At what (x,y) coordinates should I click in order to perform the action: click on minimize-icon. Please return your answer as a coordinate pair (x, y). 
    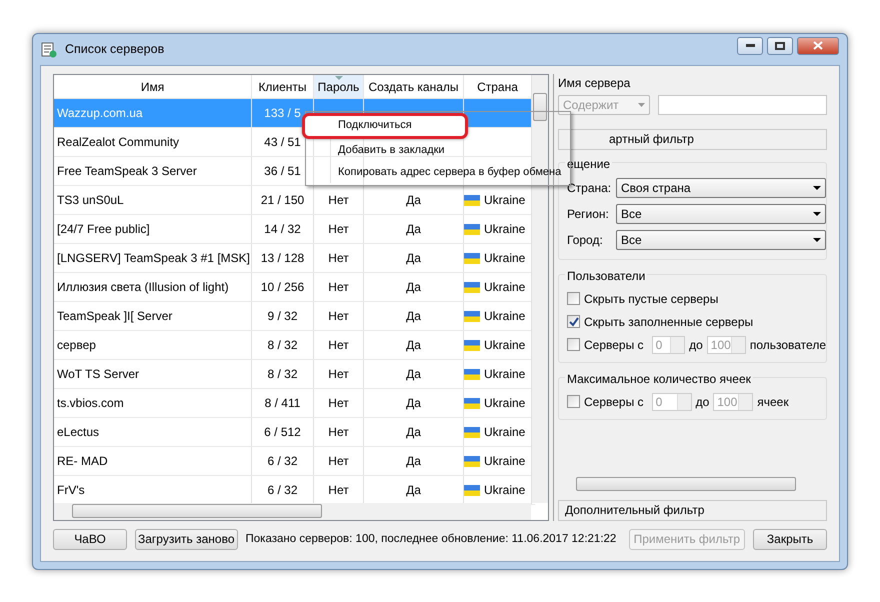
    Looking at the image, I should click on (750, 45).